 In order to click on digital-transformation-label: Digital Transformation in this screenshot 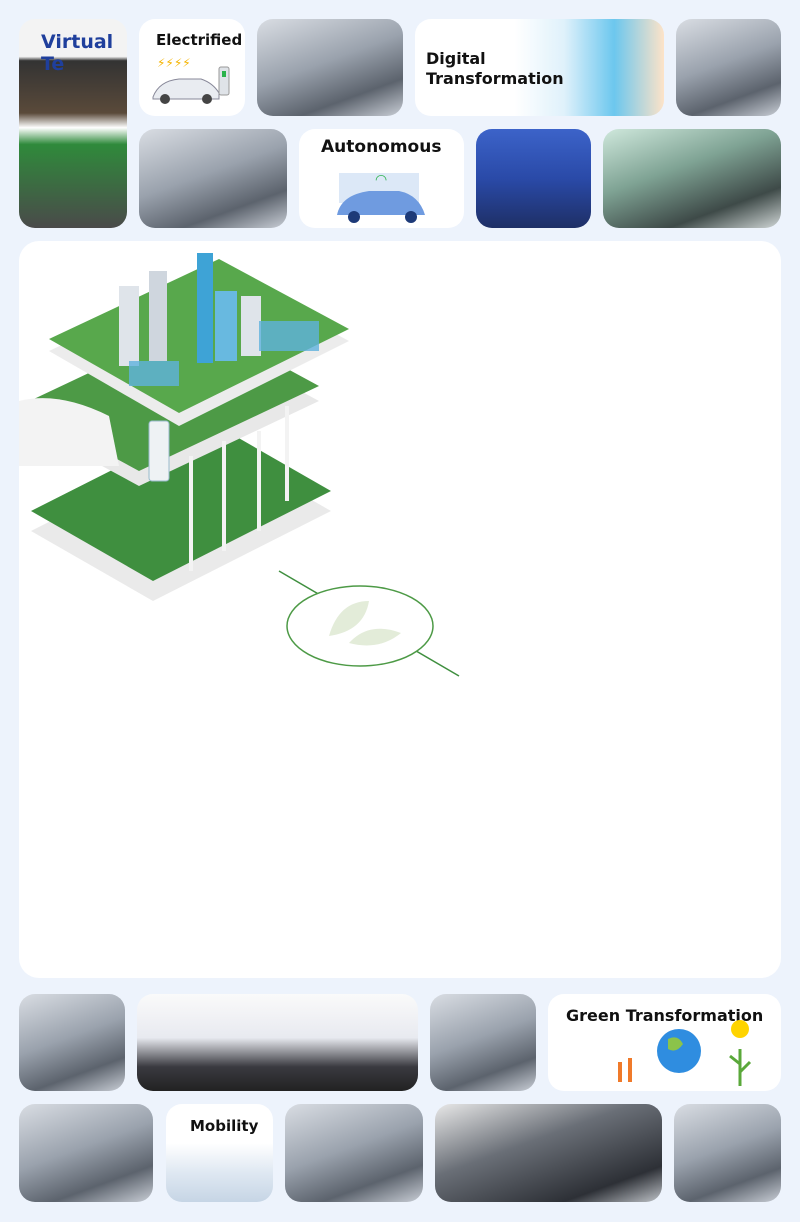, I will do `click(495, 68)`.